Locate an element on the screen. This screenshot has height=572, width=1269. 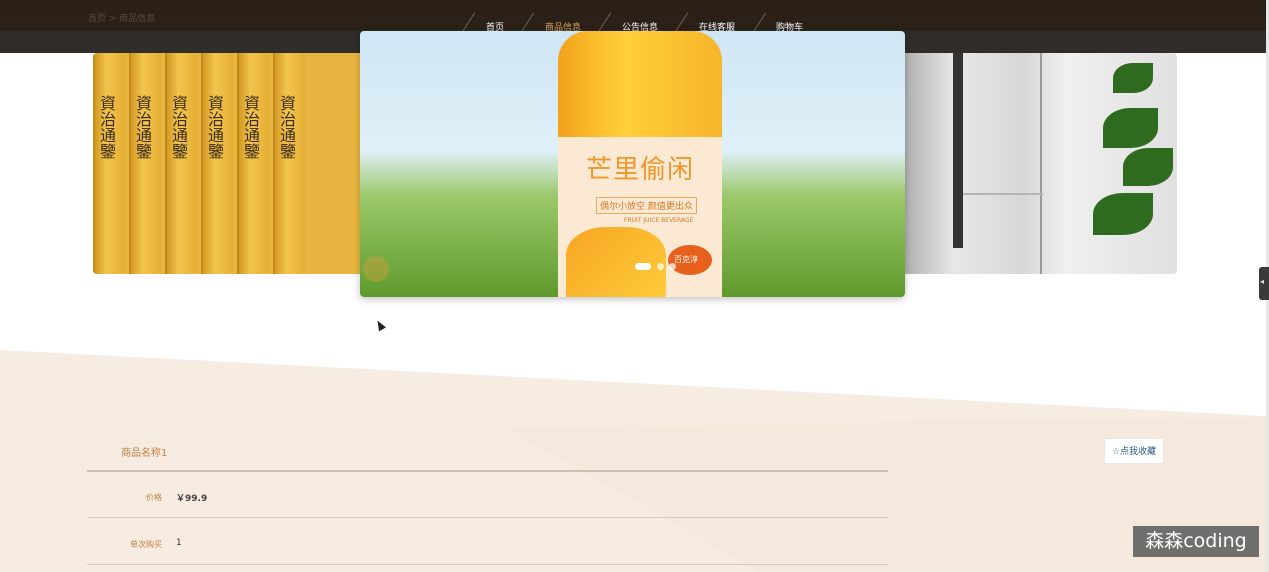
purchase-limit-value: 1 is located at coordinates (179, 543).